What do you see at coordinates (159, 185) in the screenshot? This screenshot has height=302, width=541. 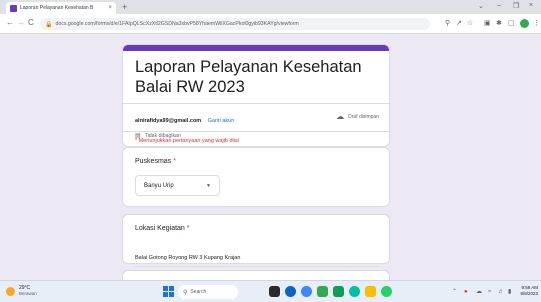 I see `dropdown-selected-value: Banyu Urip` at bounding box center [159, 185].